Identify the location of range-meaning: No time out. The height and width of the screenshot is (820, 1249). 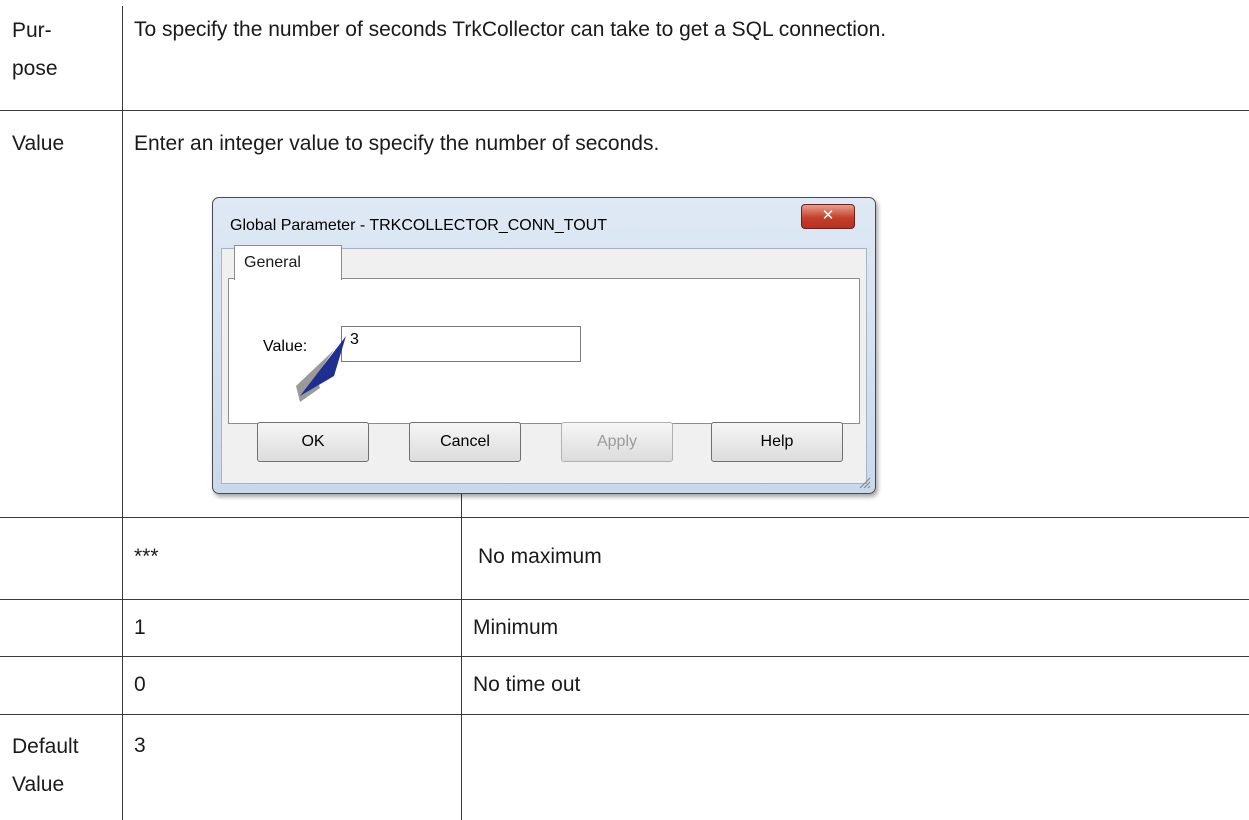
(527, 684).